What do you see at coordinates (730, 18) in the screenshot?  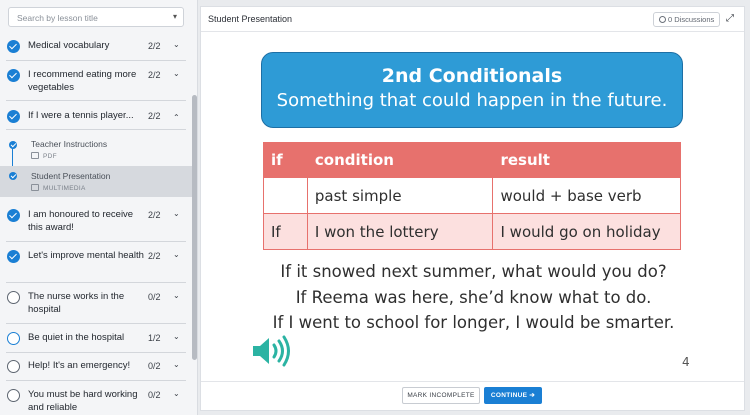 I see `expand-icon: ⤢` at bounding box center [730, 18].